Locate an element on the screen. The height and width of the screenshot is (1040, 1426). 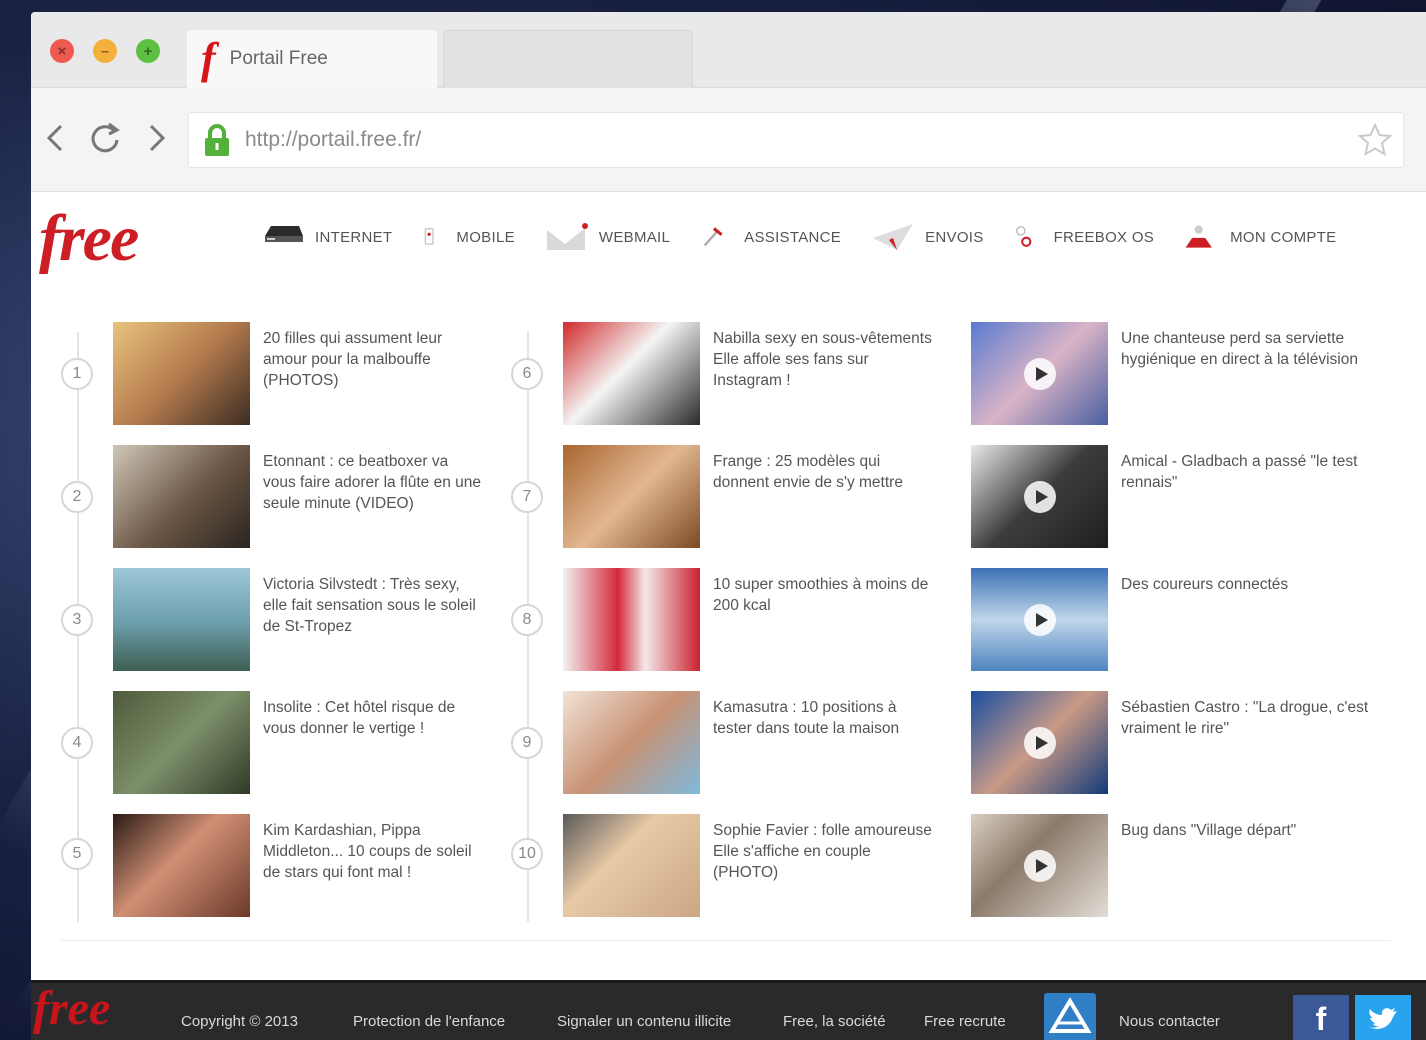
nav-label: ASSISTANCE is located at coordinates (793, 237).